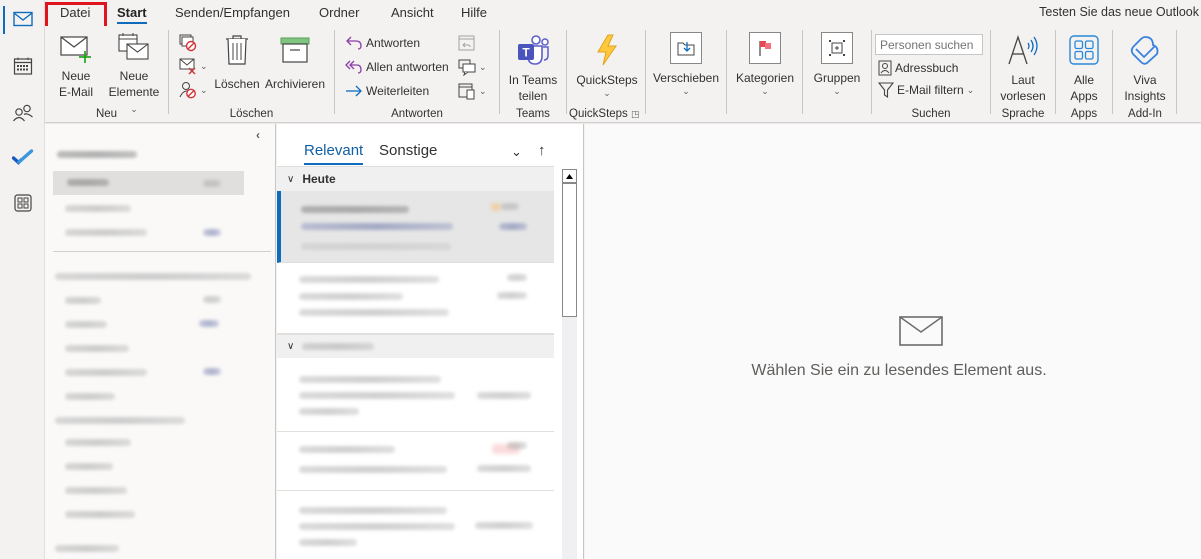 The height and width of the screenshot is (559, 1201). I want to click on viva-insights-icon, so click(1144, 50).